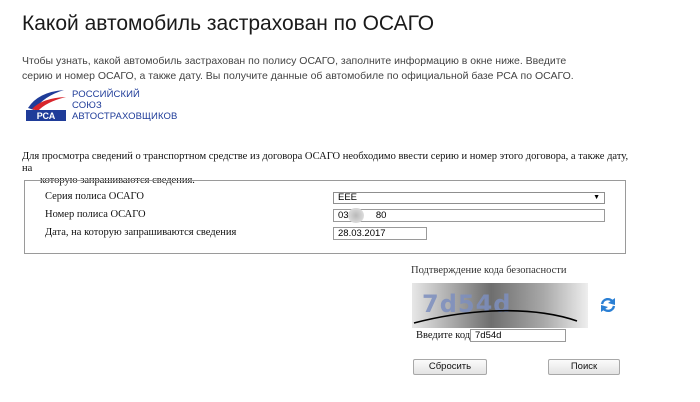 The height and width of the screenshot is (402, 700). I want to click on logo-line-2: СОЮЗ, so click(87, 105).